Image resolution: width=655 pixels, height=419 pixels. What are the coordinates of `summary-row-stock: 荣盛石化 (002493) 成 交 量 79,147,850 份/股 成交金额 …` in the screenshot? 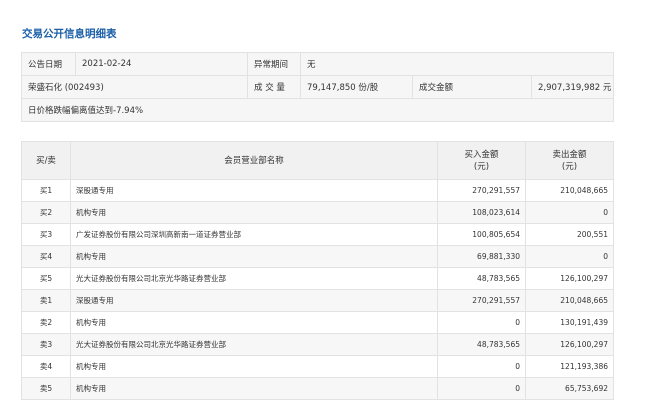 It's located at (317, 87).